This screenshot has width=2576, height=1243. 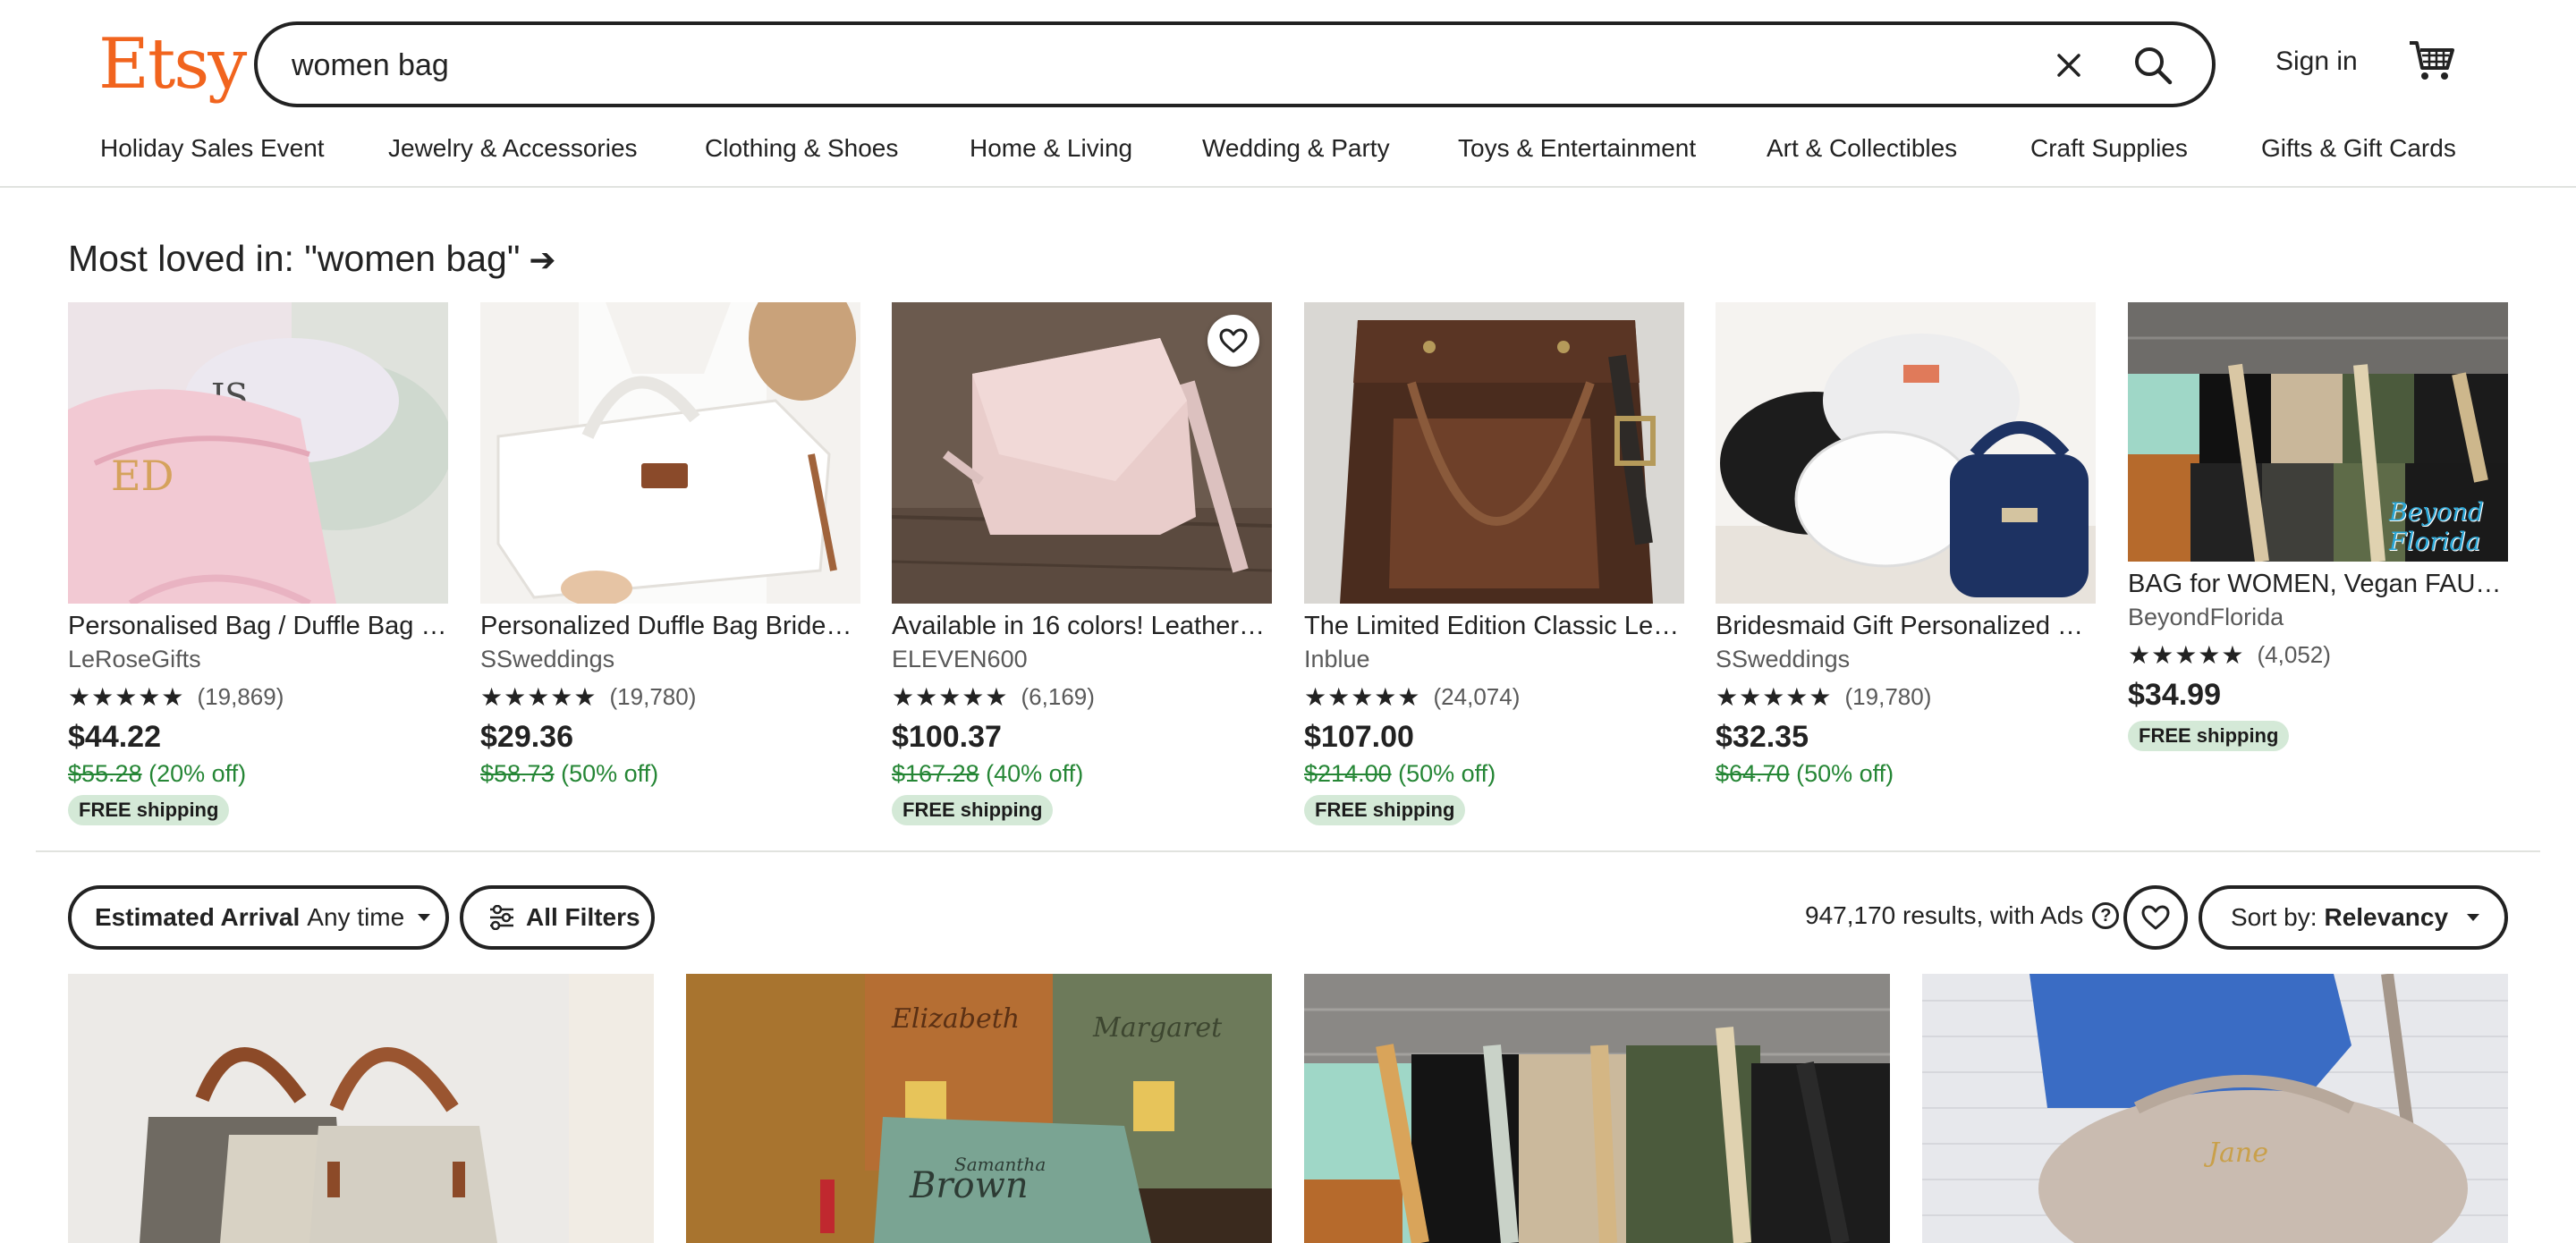 I want to click on sort-dropdown: Sort by: Relevancy, so click(x=2353, y=917).